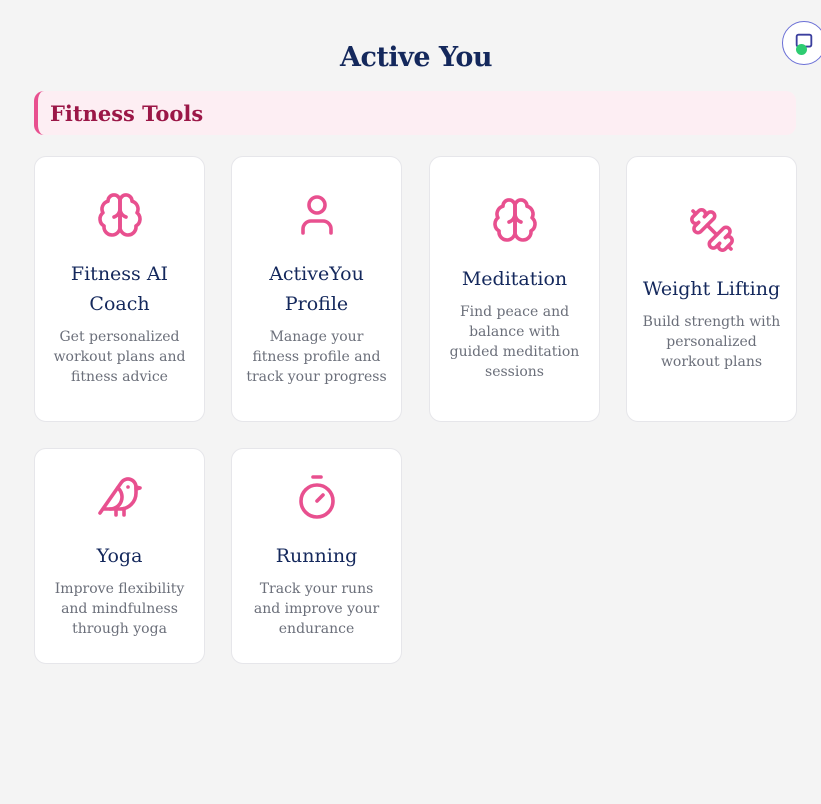 The width and height of the screenshot is (821, 804). I want to click on tool-card-title: Fitness AI Coach, so click(119, 289).